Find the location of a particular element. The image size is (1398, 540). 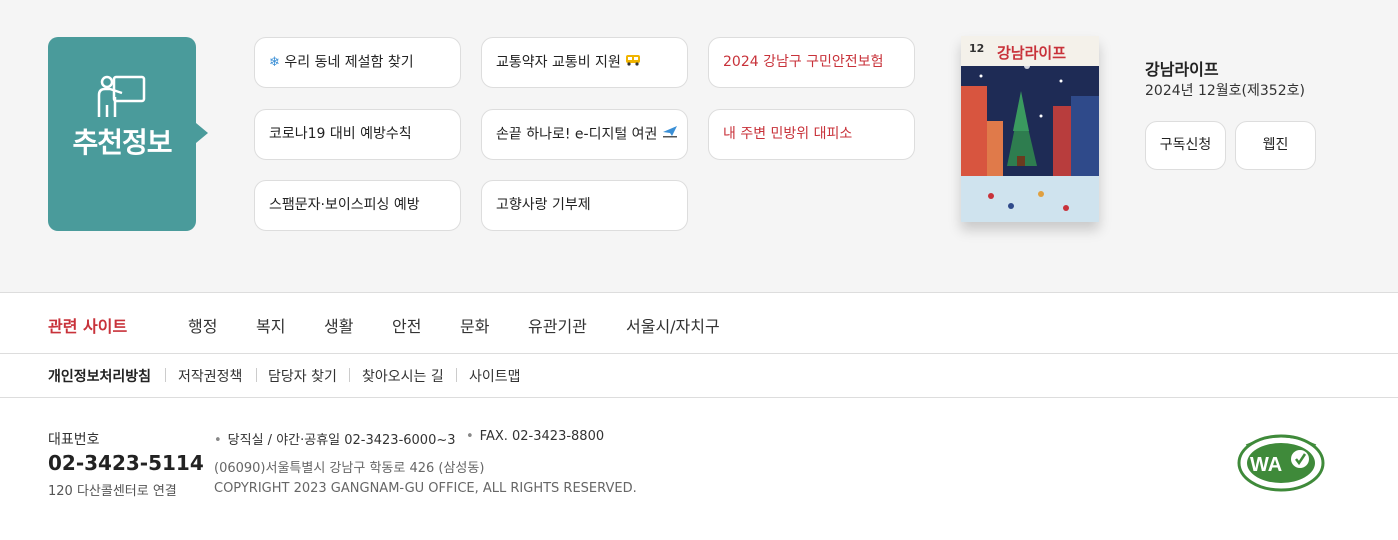

site-menu-seoul: 서울시/자치구 is located at coordinates (673, 325).